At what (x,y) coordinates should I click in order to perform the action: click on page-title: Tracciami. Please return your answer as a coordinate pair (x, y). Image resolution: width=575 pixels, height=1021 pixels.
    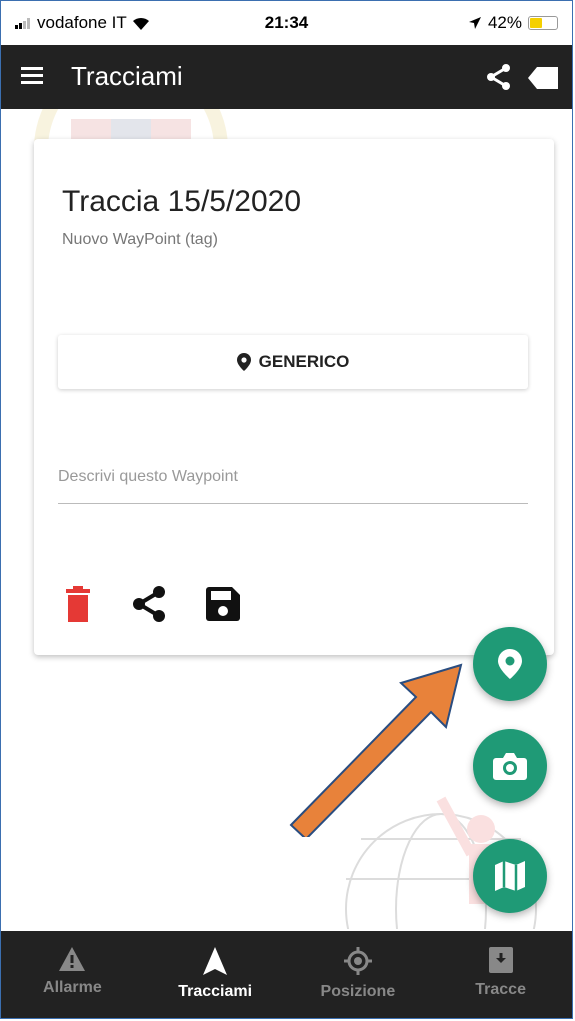
    Looking at the image, I should click on (127, 76).